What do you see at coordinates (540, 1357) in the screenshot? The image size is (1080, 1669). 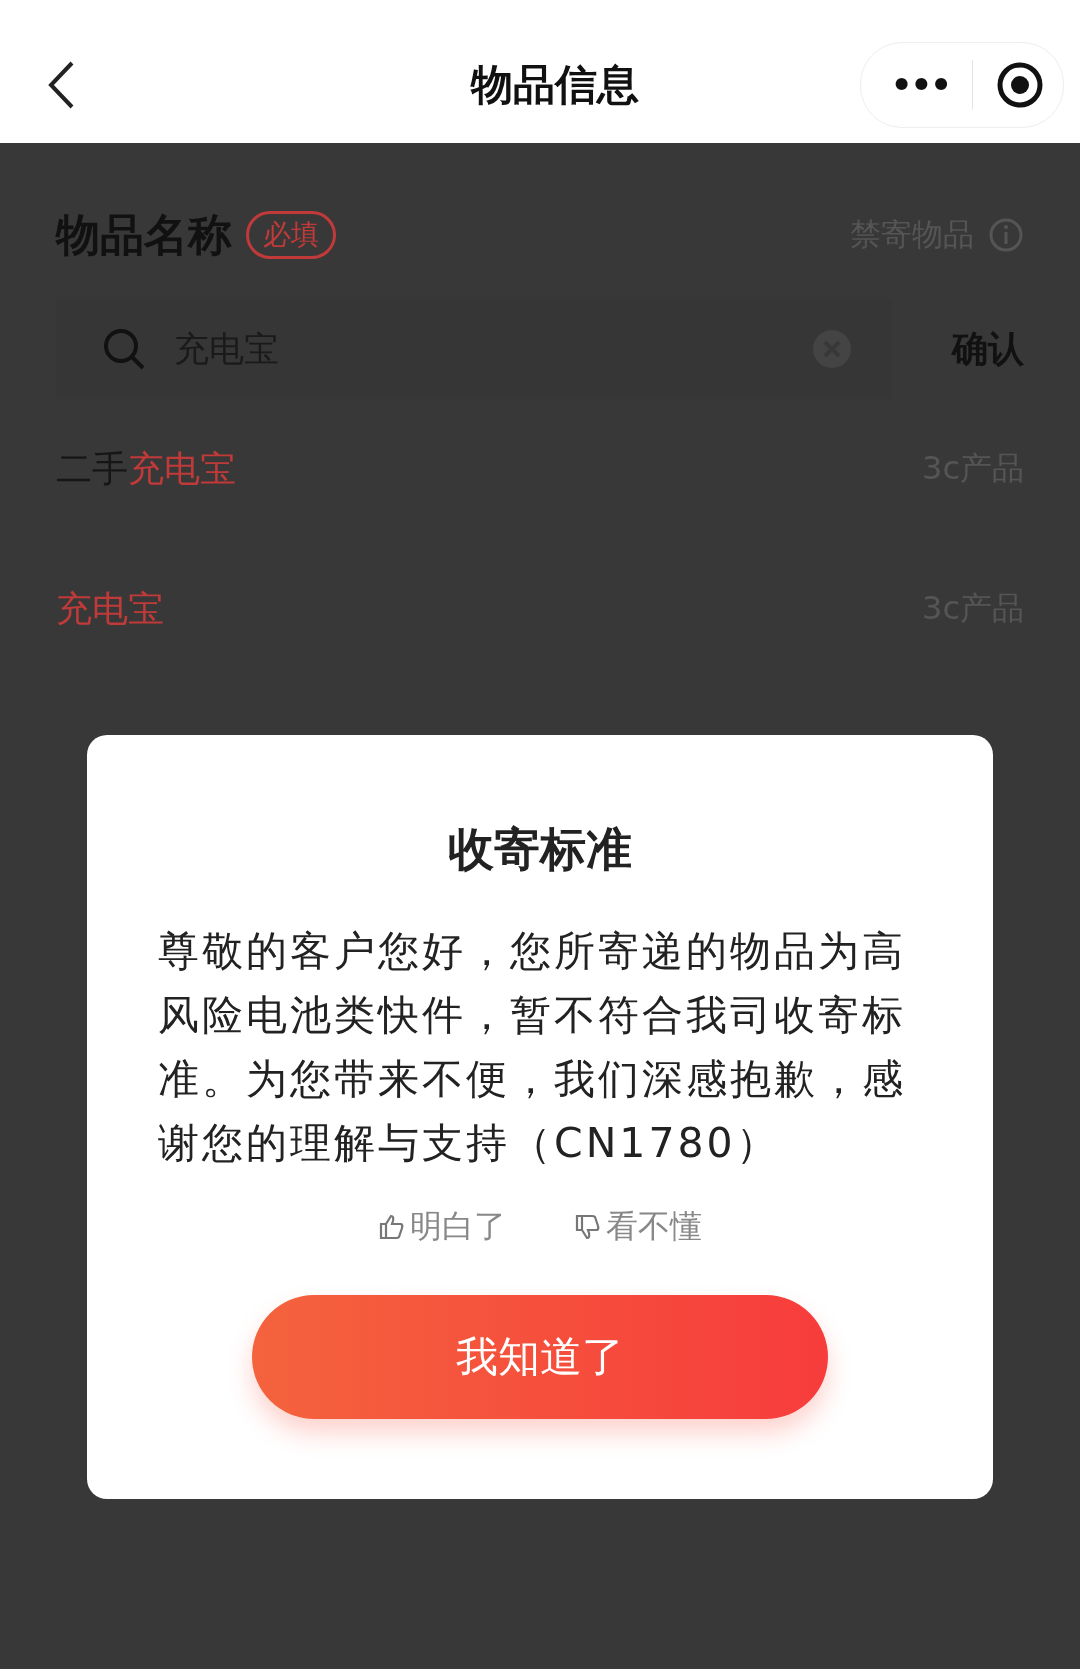 I see `acknowledge-button: 我知道了` at bounding box center [540, 1357].